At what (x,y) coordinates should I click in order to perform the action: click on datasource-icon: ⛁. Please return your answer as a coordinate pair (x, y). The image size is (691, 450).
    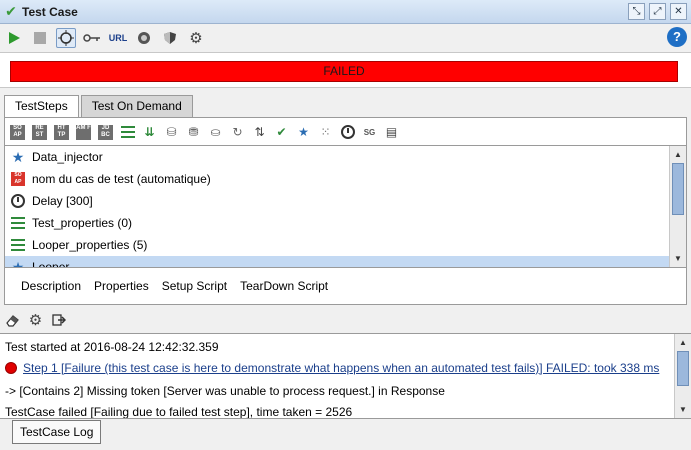
    Looking at the image, I should click on (171, 132).